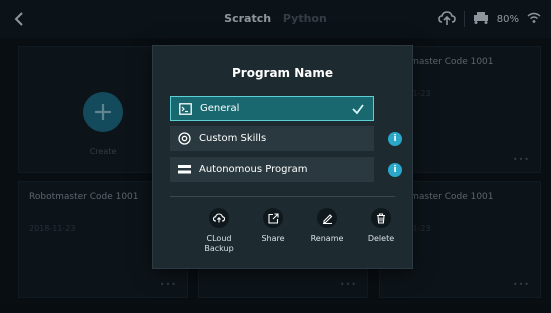 The image size is (551, 313). Describe the element at coordinates (282, 73) in the screenshot. I see `dialog-title: Program Name` at that location.